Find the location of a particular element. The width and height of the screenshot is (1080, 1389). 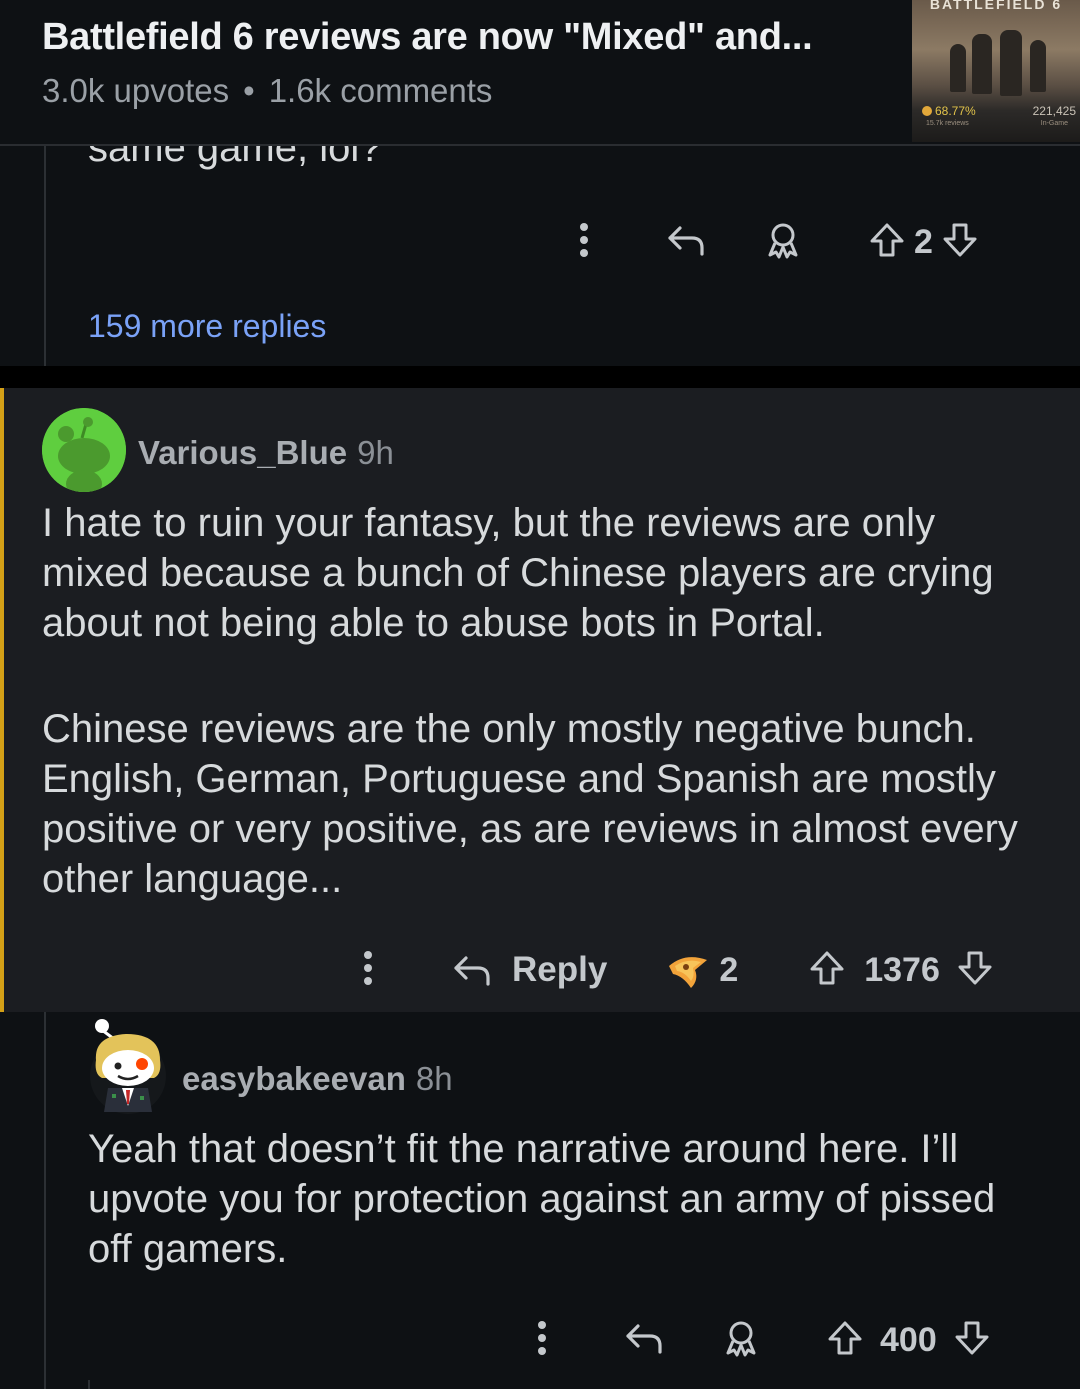

comment-actions: Reply 2 1376 is located at coordinates (672, 970).